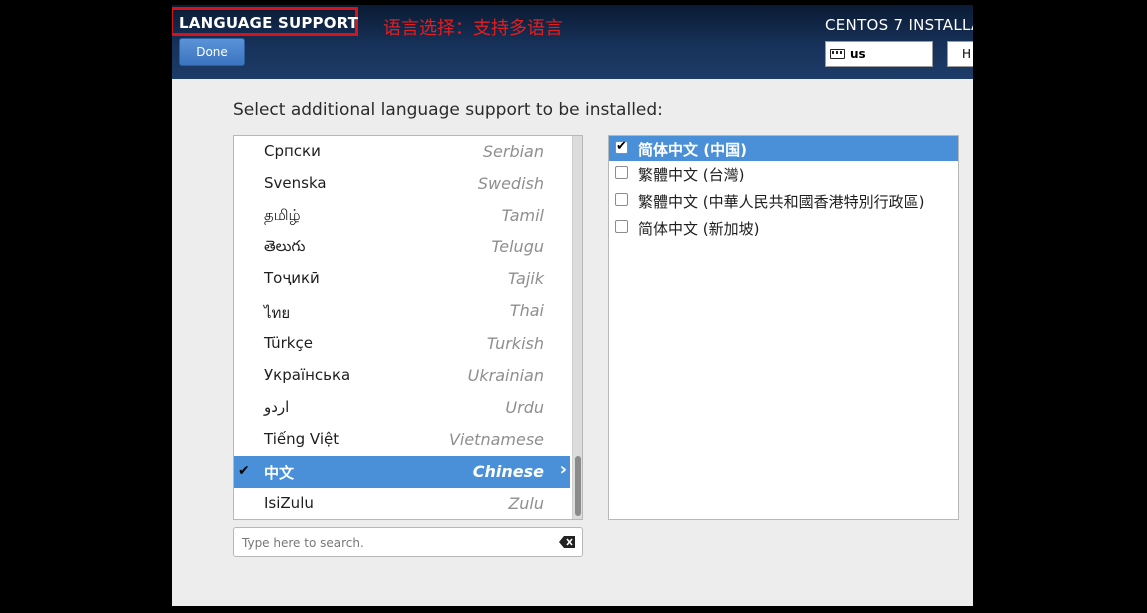 This screenshot has width=1147, height=613. Describe the element at coordinates (522, 215) in the screenshot. I see `language-english-name: Tamil` at that location.